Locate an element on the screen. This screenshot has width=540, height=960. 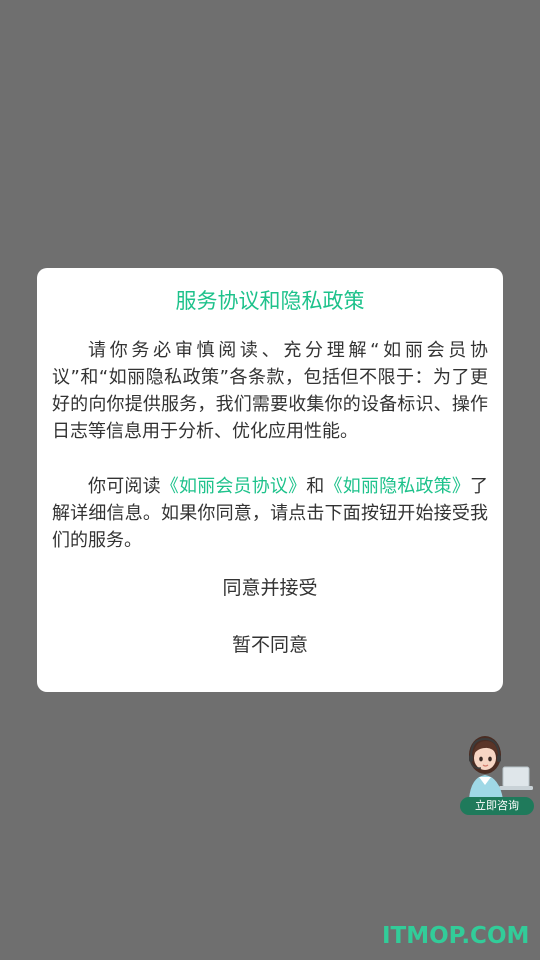
accept-button: 同意并接受 is located at coordinates (270, 588).